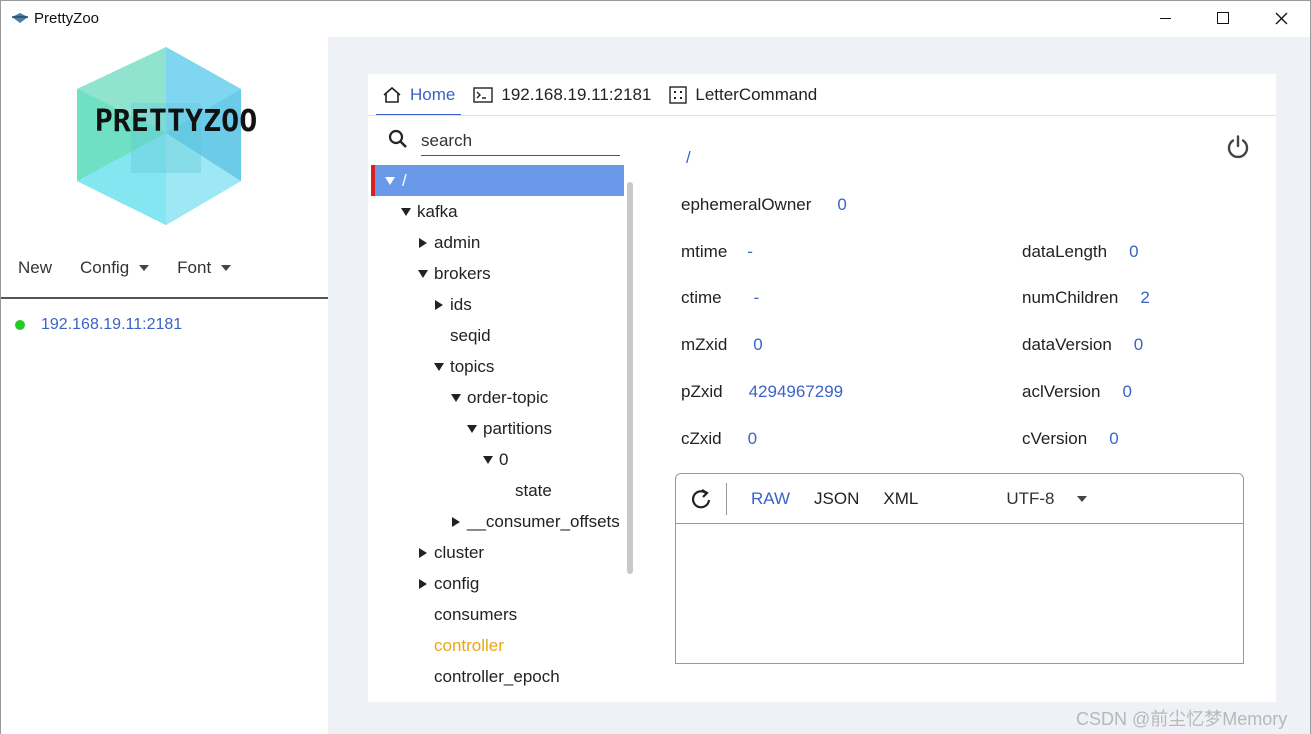 The height and width of the screenshot is (734, 1311). Describe the element at coordinates (959, 594) in the screenshot. I see `data-content-area` at that location.